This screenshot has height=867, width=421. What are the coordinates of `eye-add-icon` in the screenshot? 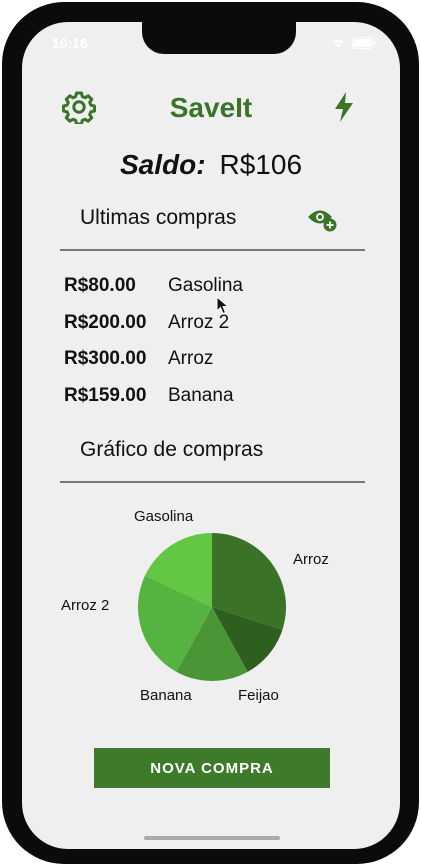 It's located at (322, 219).